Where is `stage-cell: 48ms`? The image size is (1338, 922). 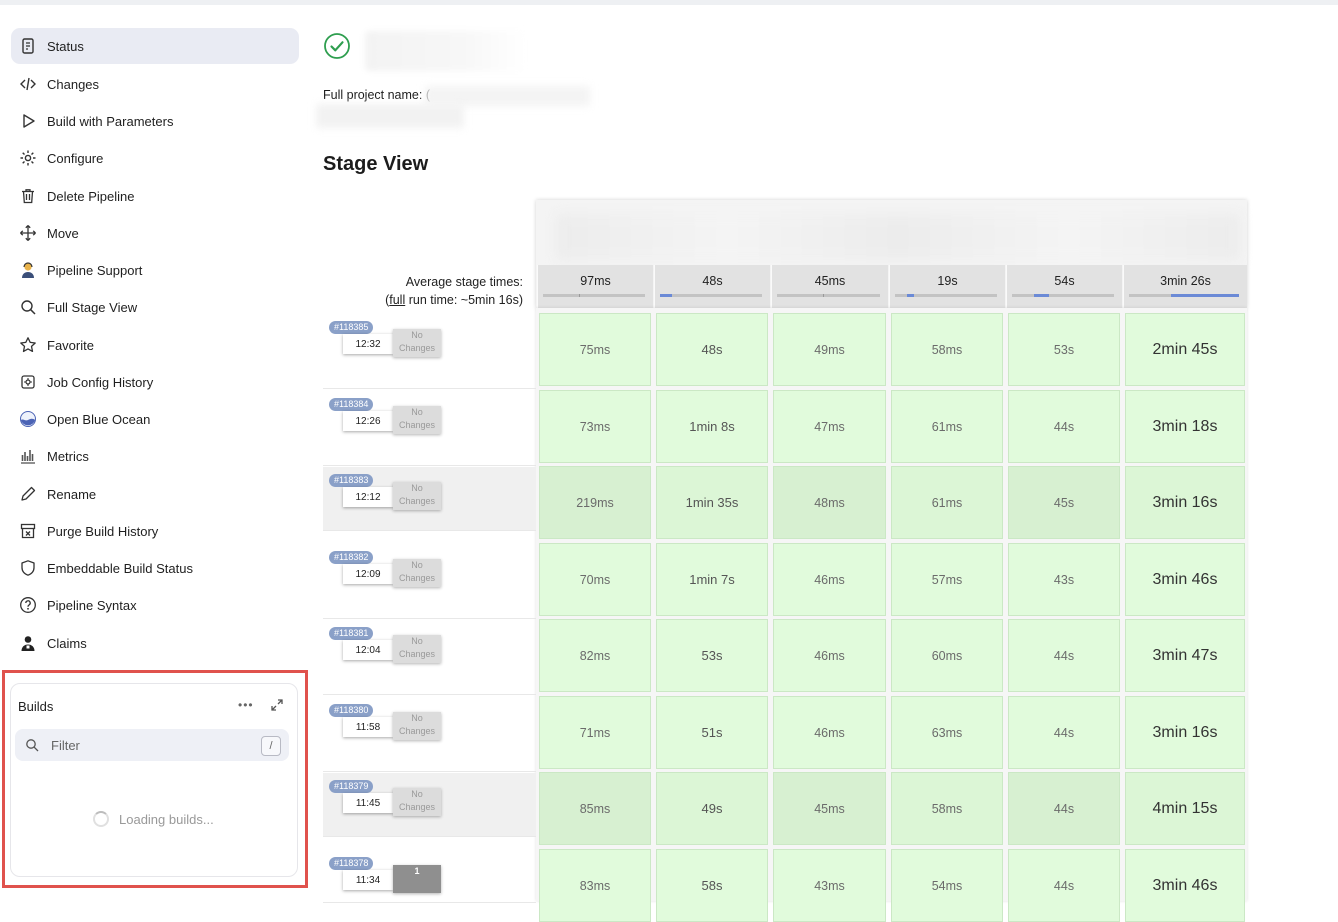
stage-cell: 48ms is located at coordinates (829, 502).